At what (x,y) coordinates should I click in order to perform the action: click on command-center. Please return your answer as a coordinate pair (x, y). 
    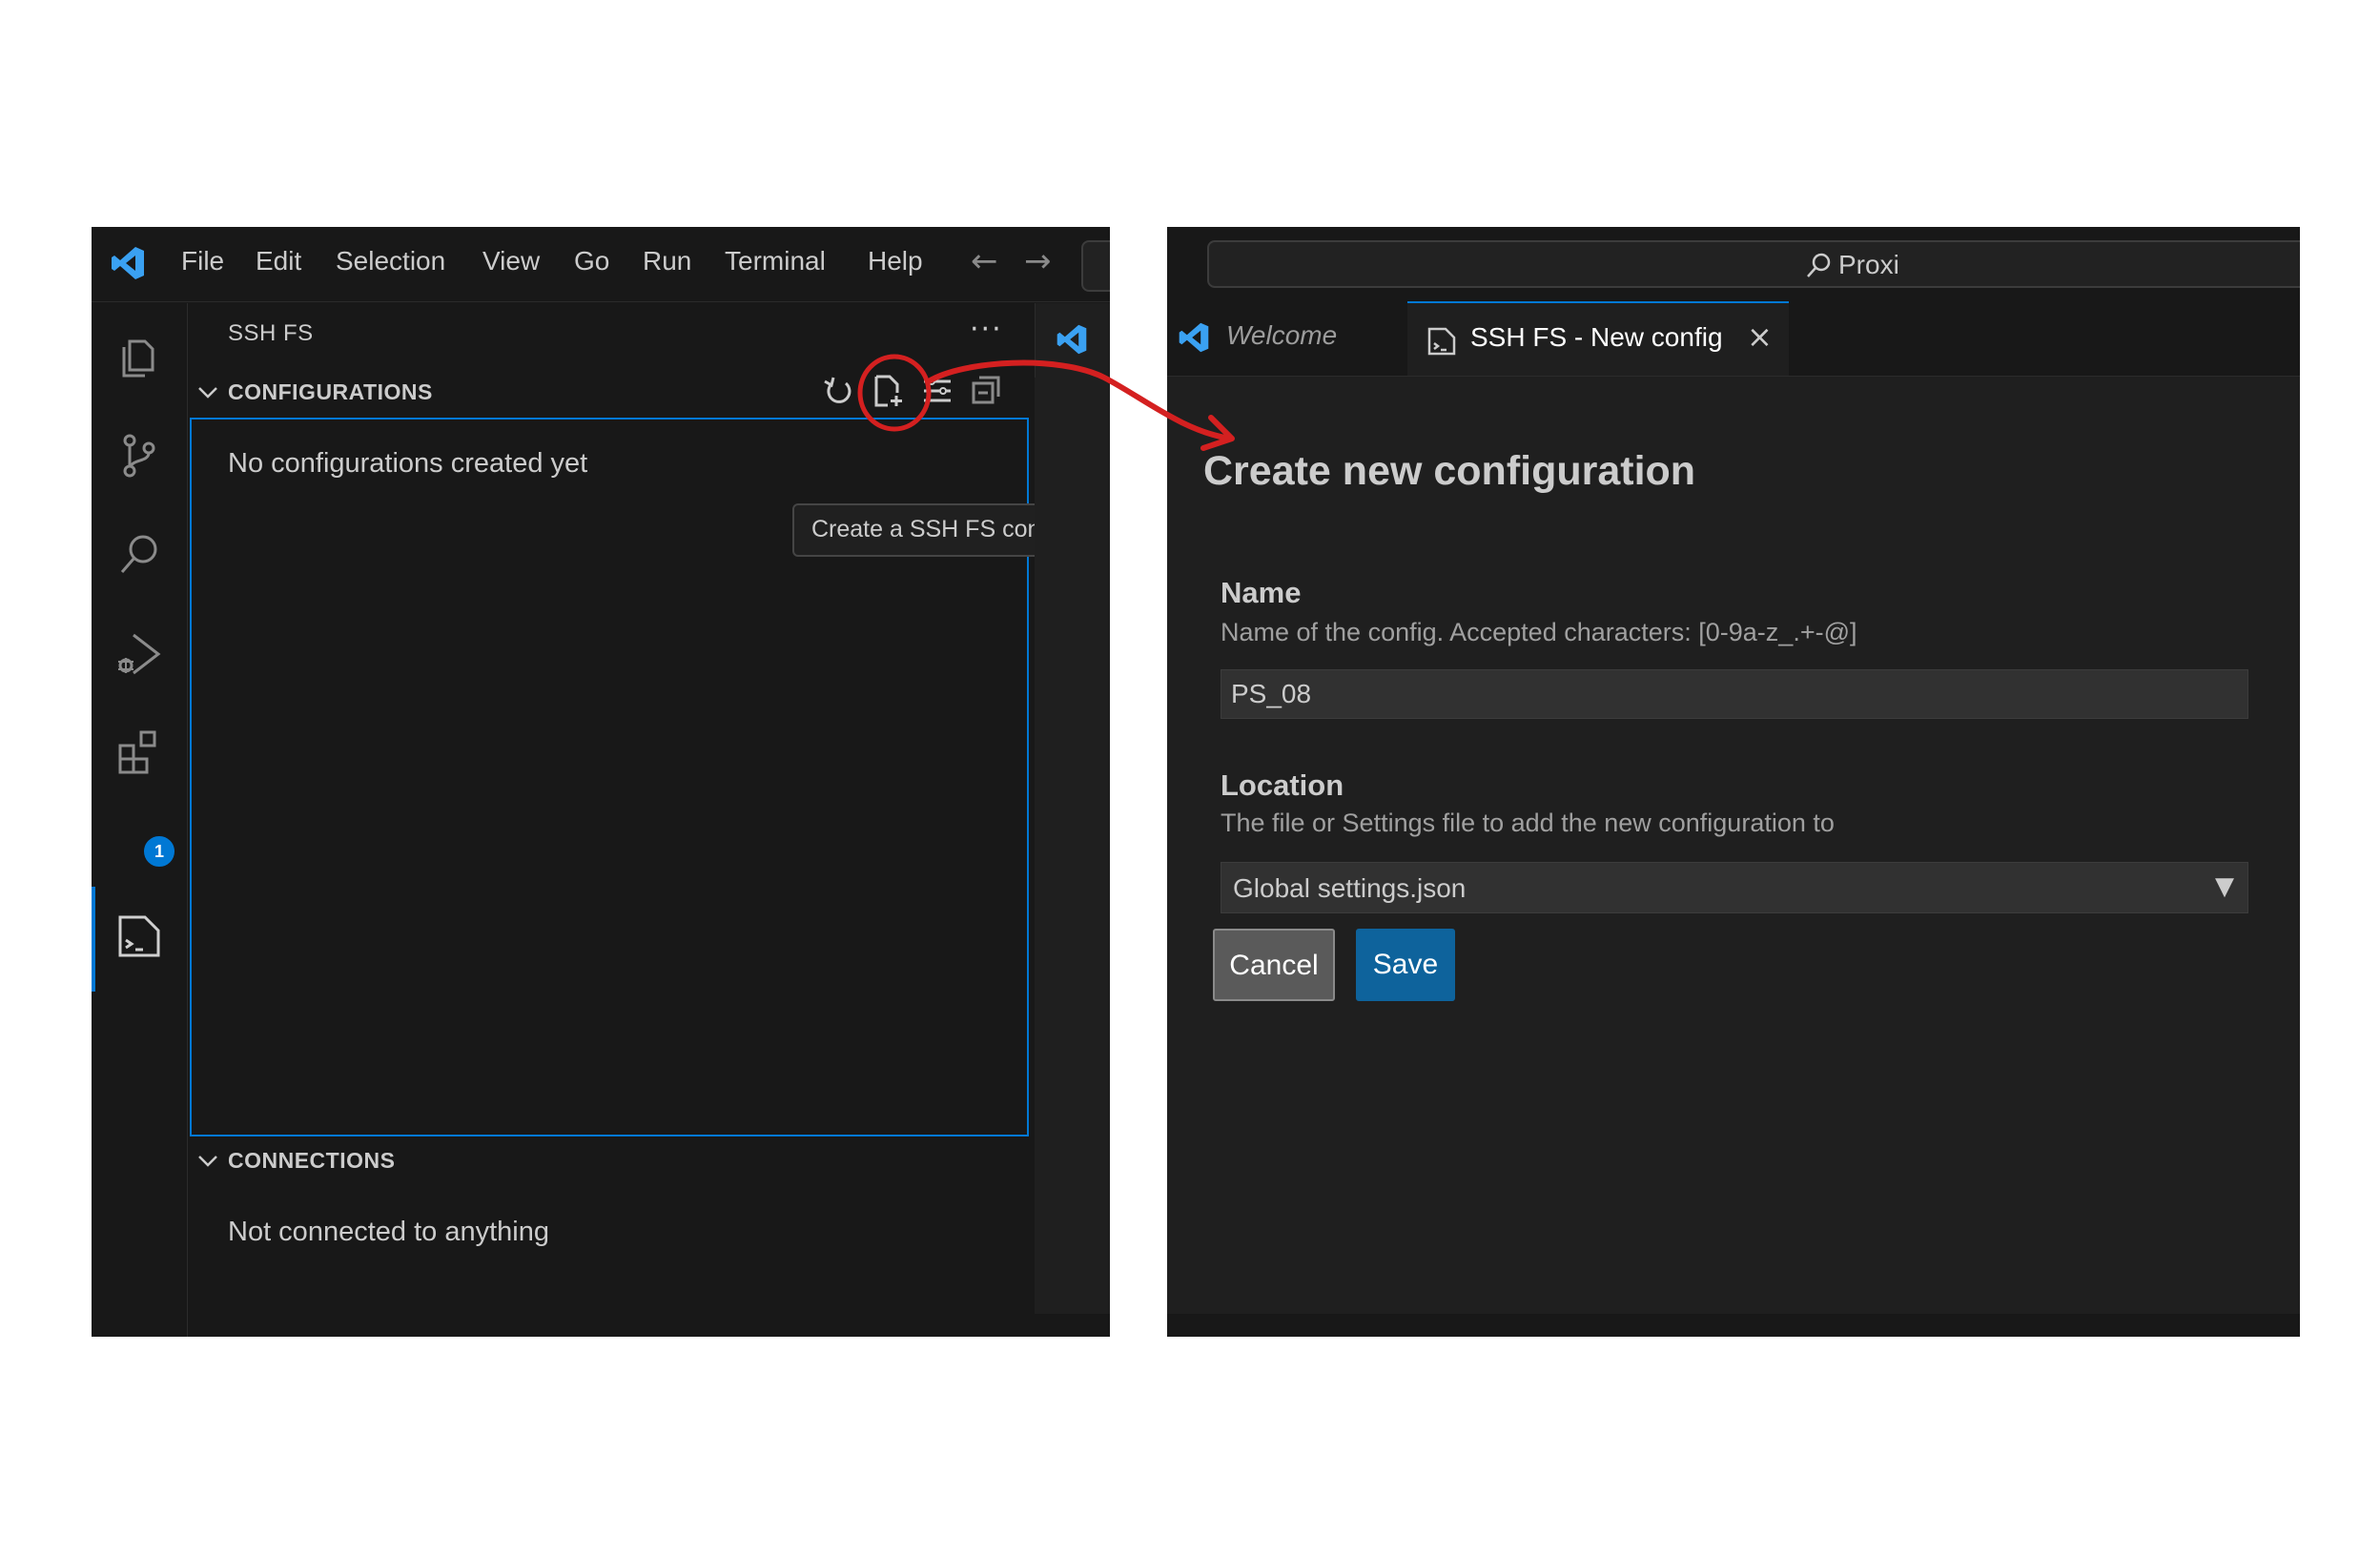
    Looking at the image, I should click on (1096, 266).